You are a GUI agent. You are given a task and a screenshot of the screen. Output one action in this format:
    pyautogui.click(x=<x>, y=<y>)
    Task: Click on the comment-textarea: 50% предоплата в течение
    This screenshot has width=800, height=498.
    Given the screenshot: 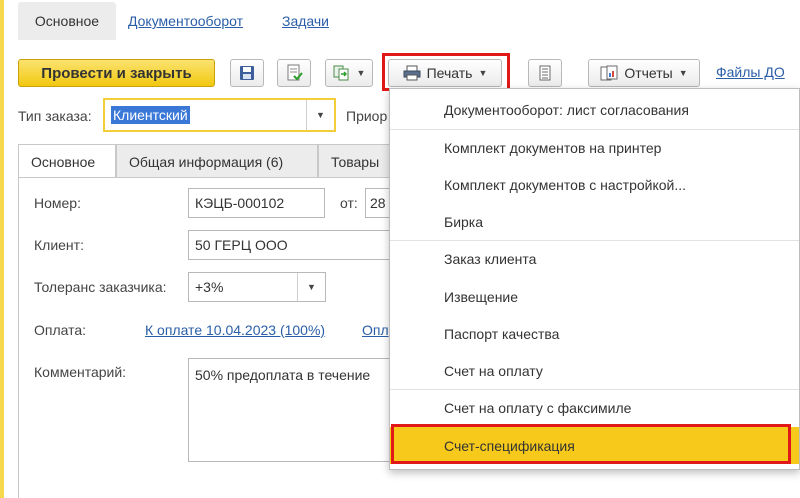 What is the action you would take?
    pyautogui.click(x=293, y=410)
    